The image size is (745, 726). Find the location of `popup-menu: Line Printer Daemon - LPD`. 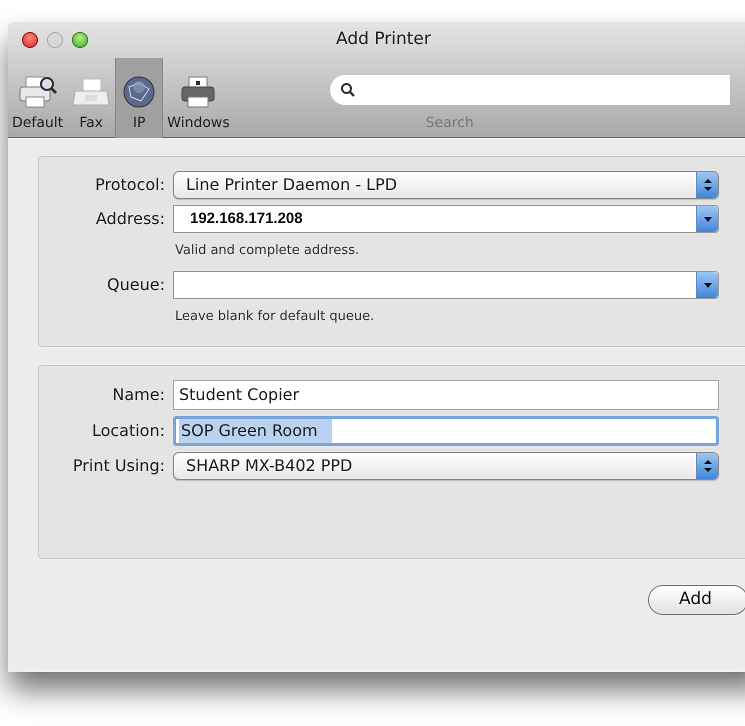

popup-menu: Line Printer Daemon - LPD is located at coordinates (446, 185).